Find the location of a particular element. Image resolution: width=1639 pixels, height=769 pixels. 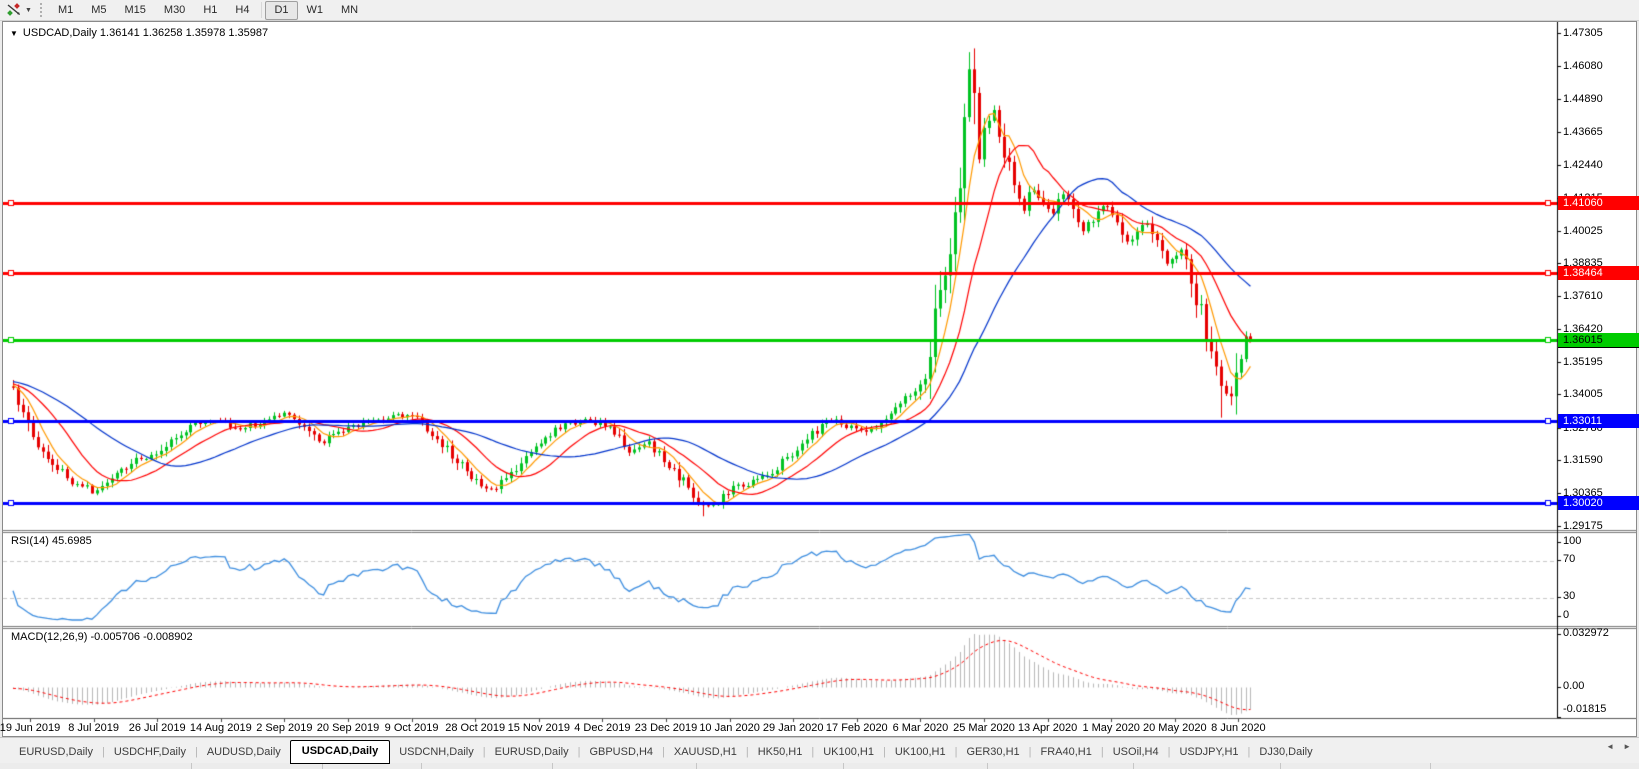

date-axis-label: 19 Jun 2019 is located at coordinates (30, 728).